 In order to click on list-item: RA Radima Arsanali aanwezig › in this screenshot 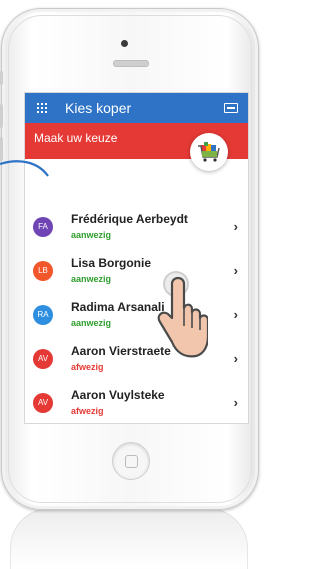, I will do `click(136, 315)`.